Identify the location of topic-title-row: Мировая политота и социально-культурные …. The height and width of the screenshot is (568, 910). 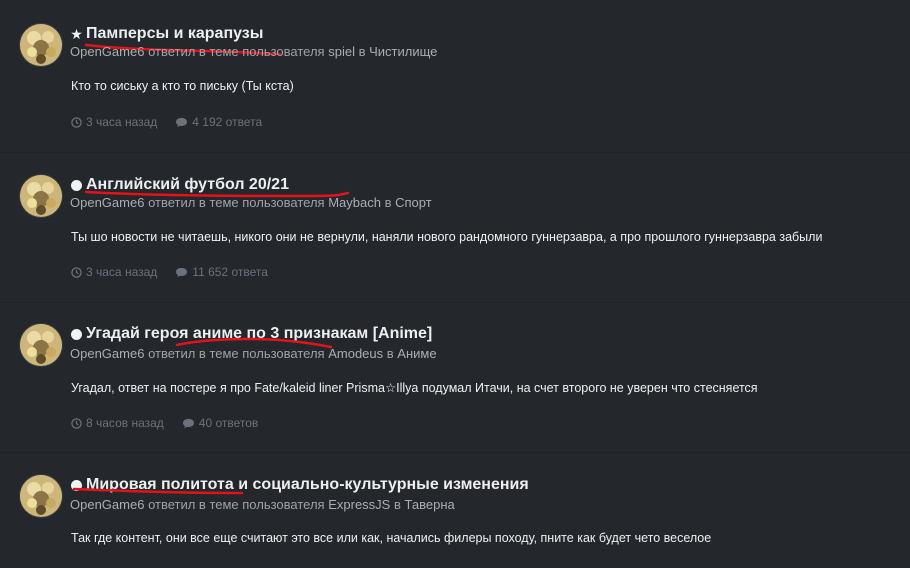
(299, 485).